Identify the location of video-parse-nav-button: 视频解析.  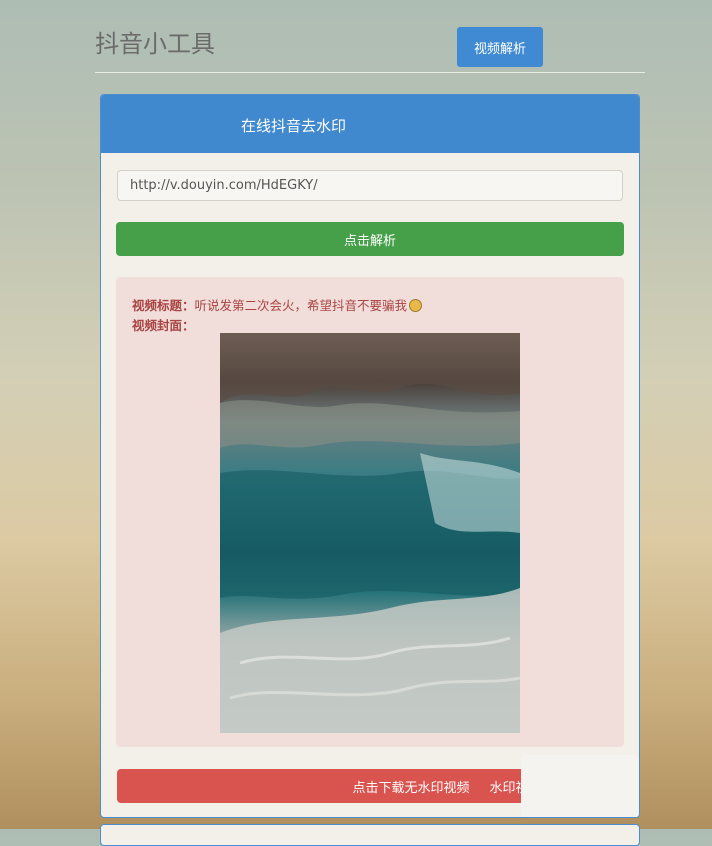
(500, 47).